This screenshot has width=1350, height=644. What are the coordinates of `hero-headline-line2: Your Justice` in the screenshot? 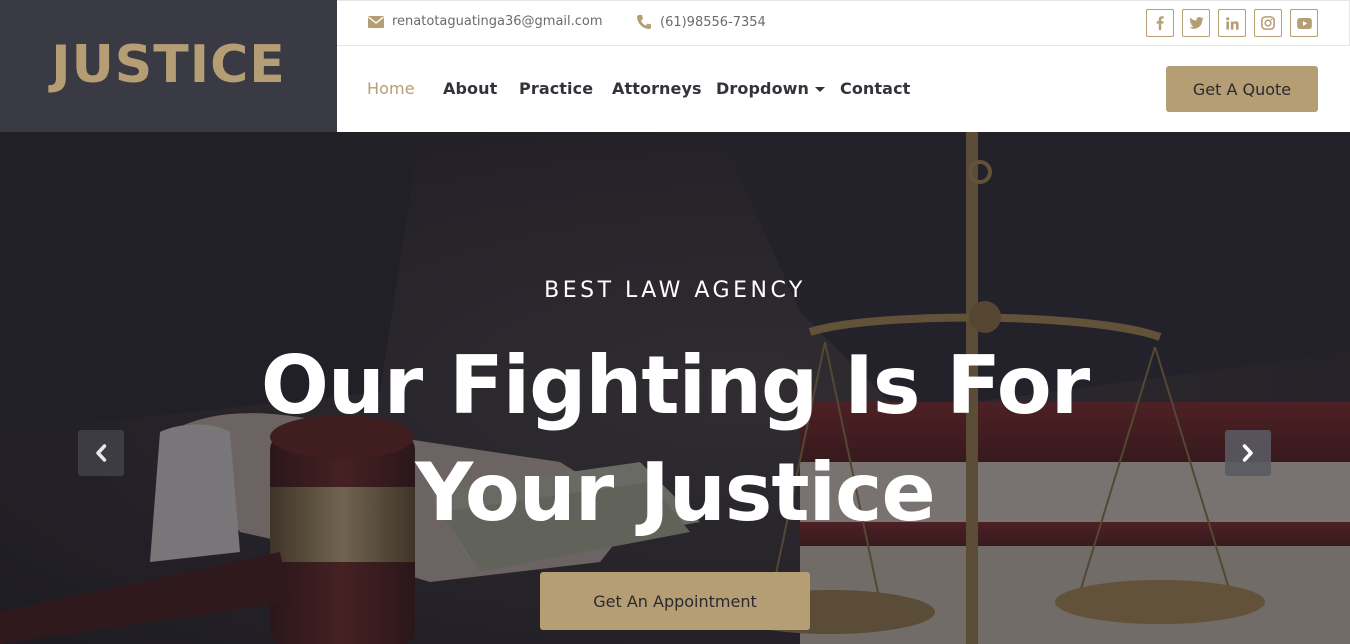 It's located at (675, 492).